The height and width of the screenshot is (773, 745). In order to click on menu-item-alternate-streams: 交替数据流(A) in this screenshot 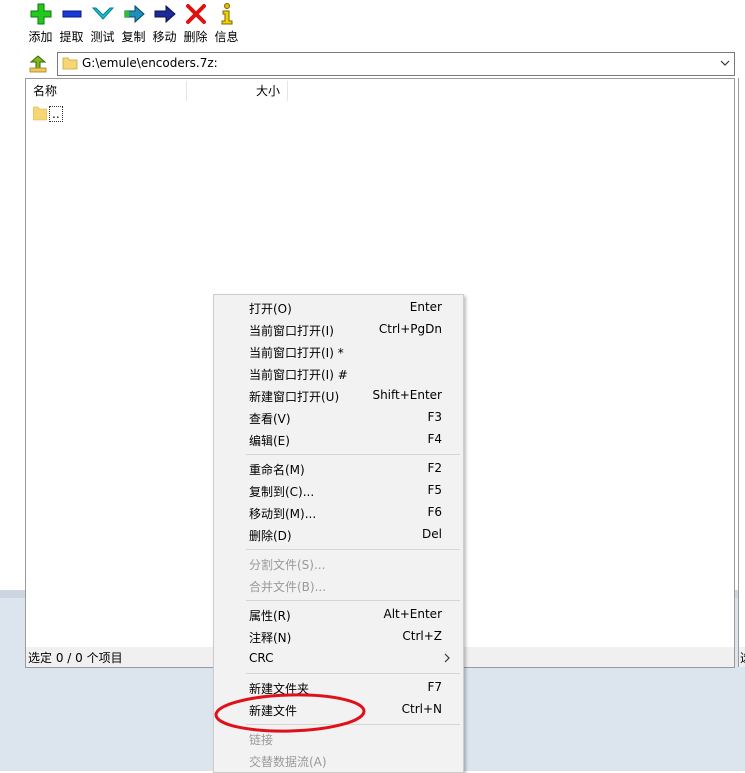, I will do `click(338, 761)`.